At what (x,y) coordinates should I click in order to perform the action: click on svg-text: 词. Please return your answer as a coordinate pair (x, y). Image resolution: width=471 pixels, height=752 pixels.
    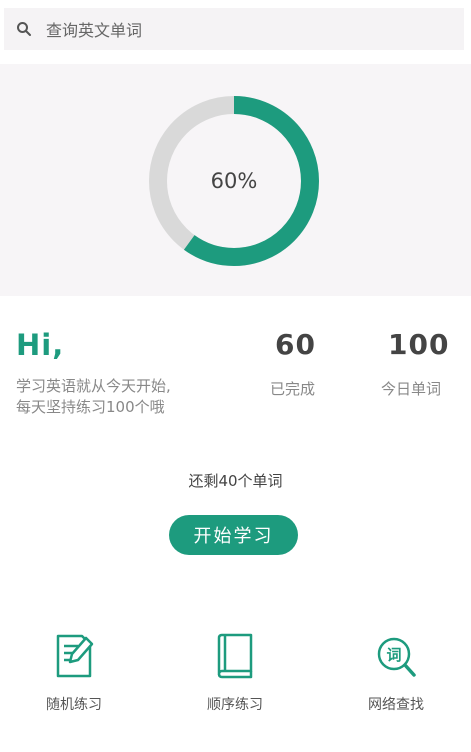
    Looking at the image, I should click on (393, 655).